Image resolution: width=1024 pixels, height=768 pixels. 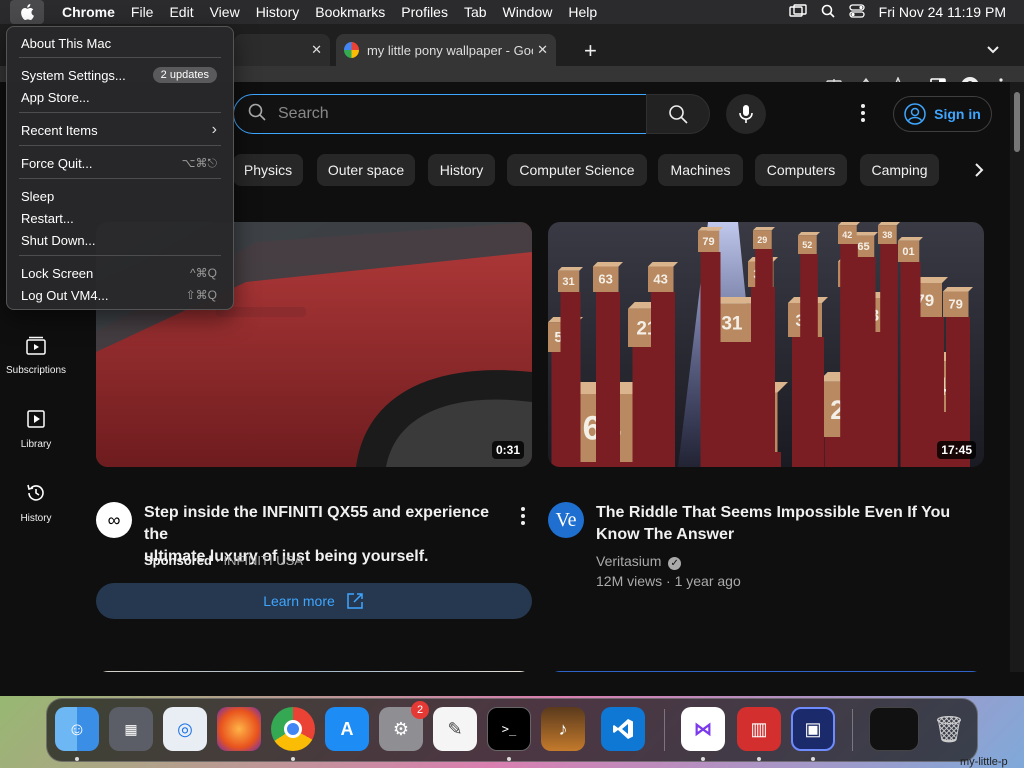 I want to click on chip-physics: Physics, so click(x=268, y=170).